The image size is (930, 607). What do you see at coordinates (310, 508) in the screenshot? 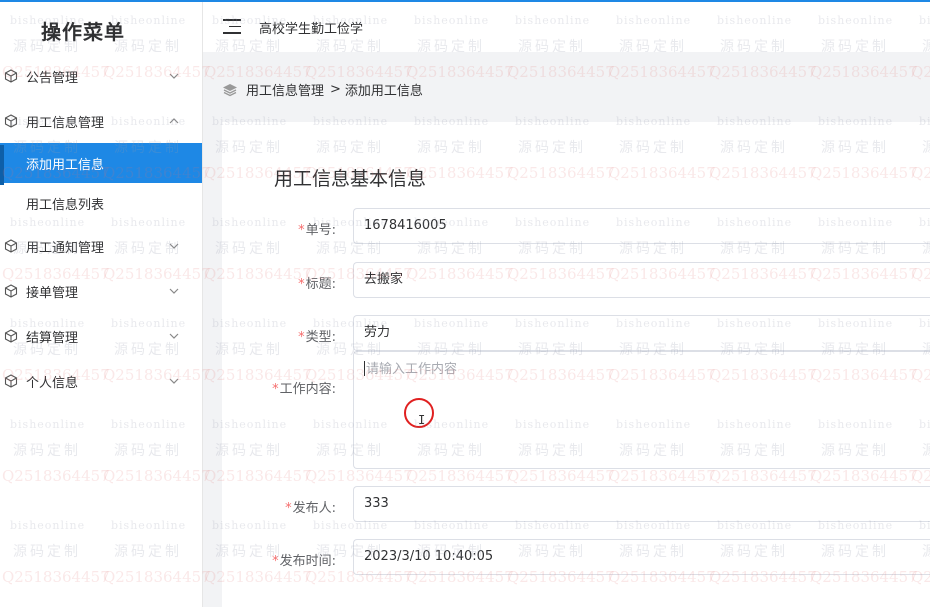
I see `field-label: *发布人:` at bounding box center [310, 508].